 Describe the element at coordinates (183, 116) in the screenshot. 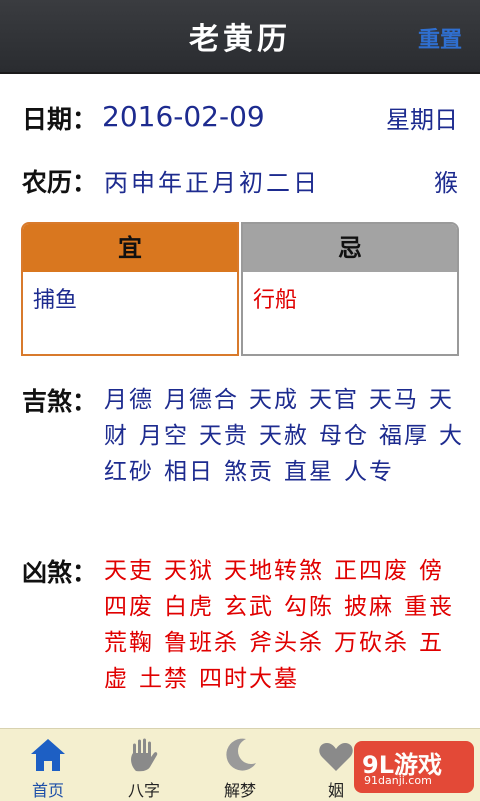

I see `date-value: 2016-02-09` at that location.